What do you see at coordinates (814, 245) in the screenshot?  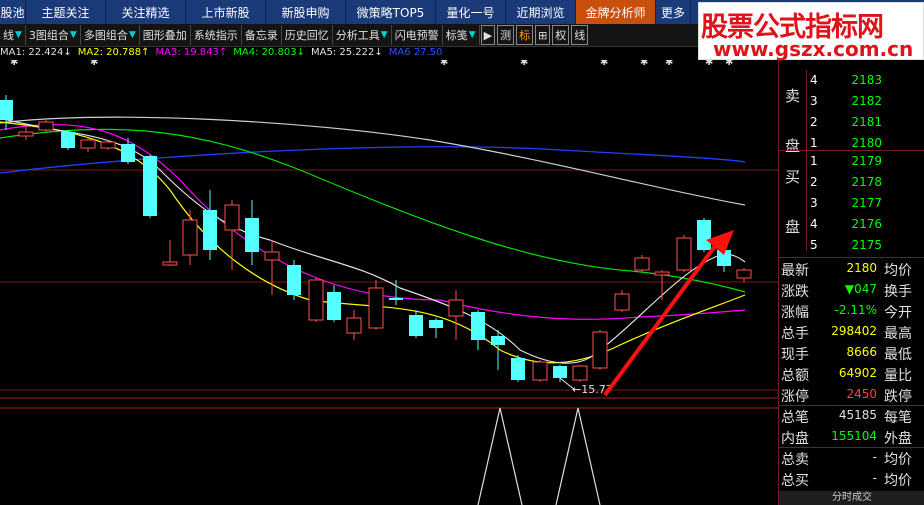 I see `order-book-level: 5` at bounding box center [814, 245].